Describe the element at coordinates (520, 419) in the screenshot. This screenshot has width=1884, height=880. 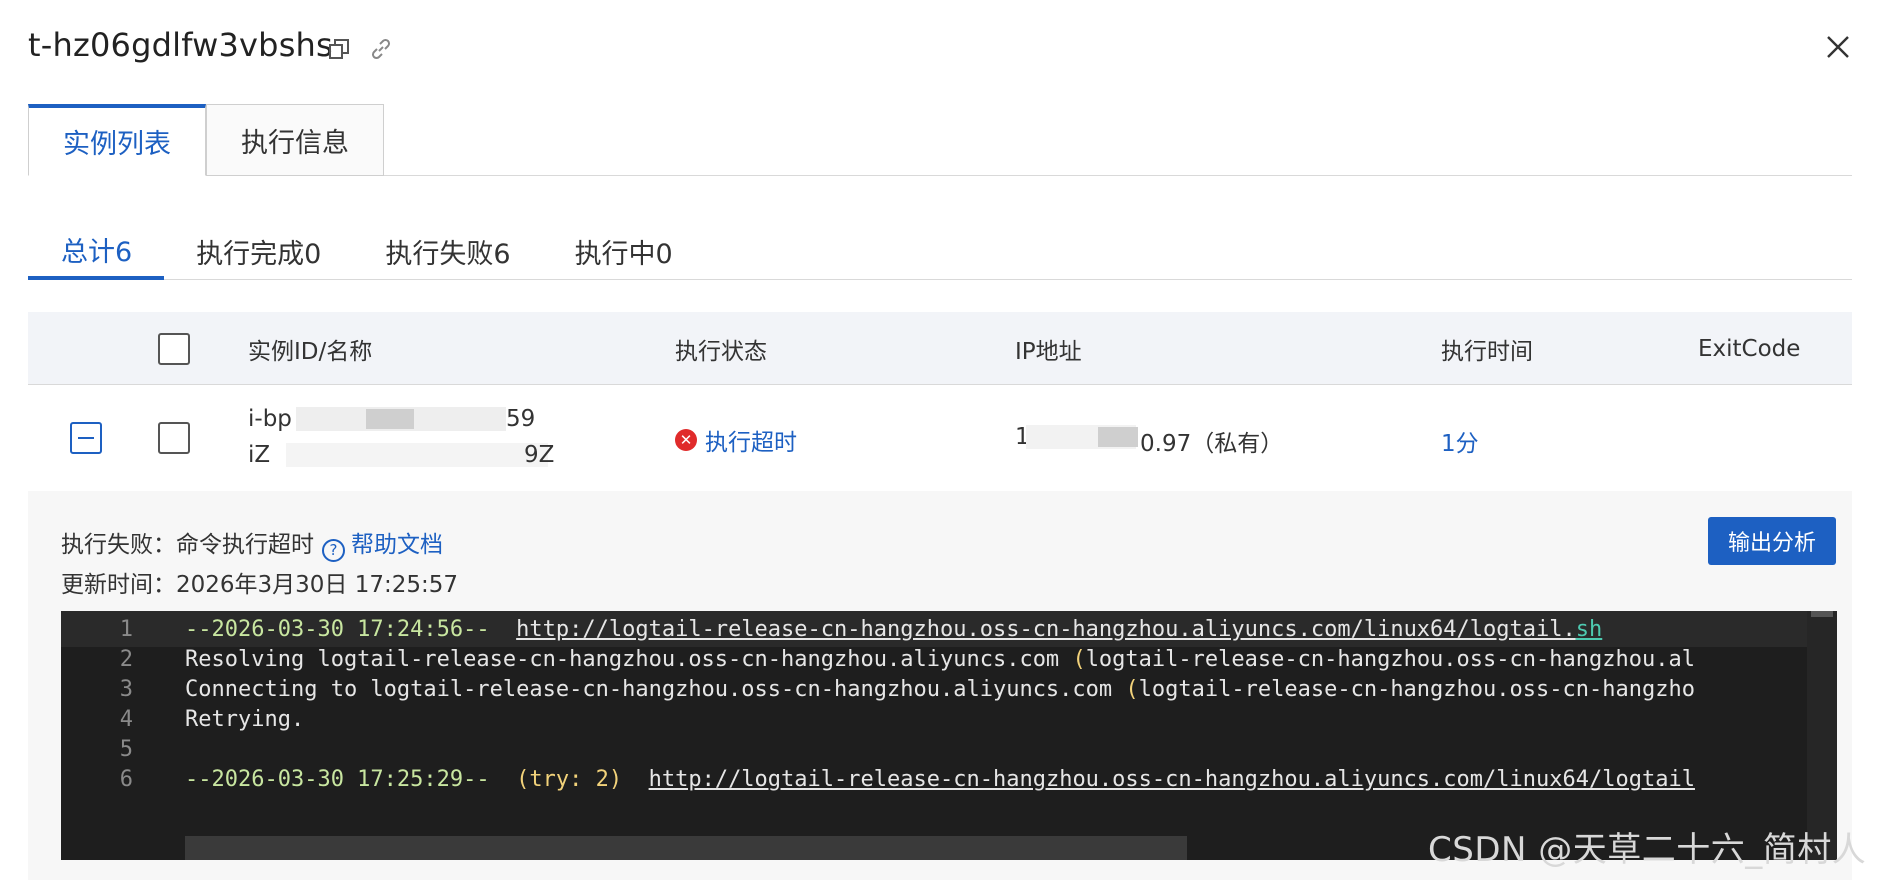
I see `instance-id-suffix: 59` at that location.